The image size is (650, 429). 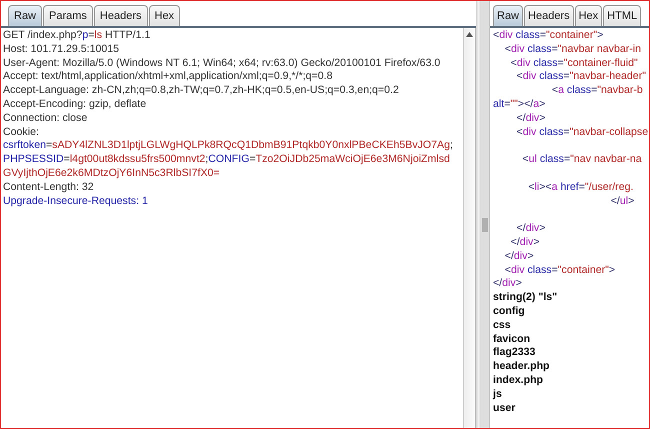 I want to click on output-line: css, so click(x=502, y=325).